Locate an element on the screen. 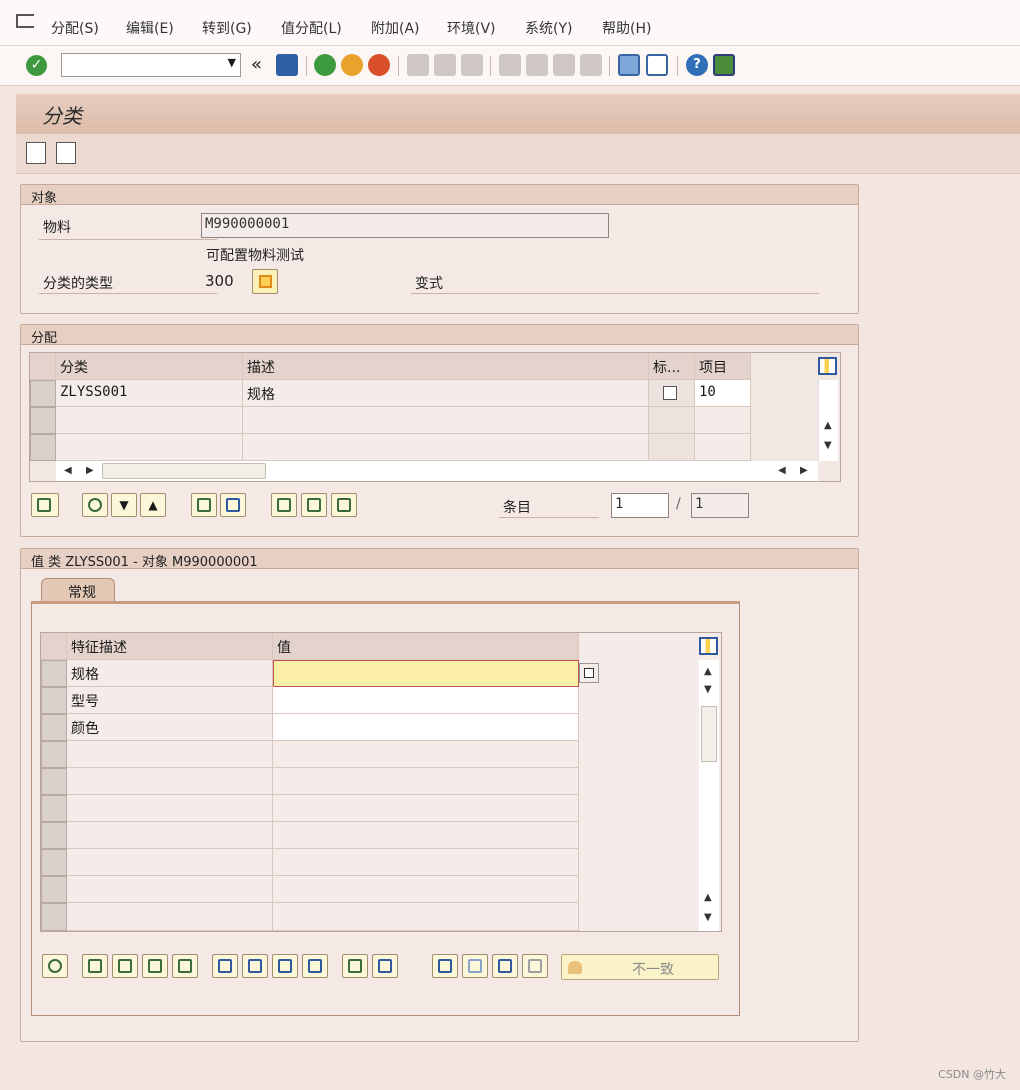 The image size is (1020, 1090). last-page-icon is located at coordinates (591, 65).